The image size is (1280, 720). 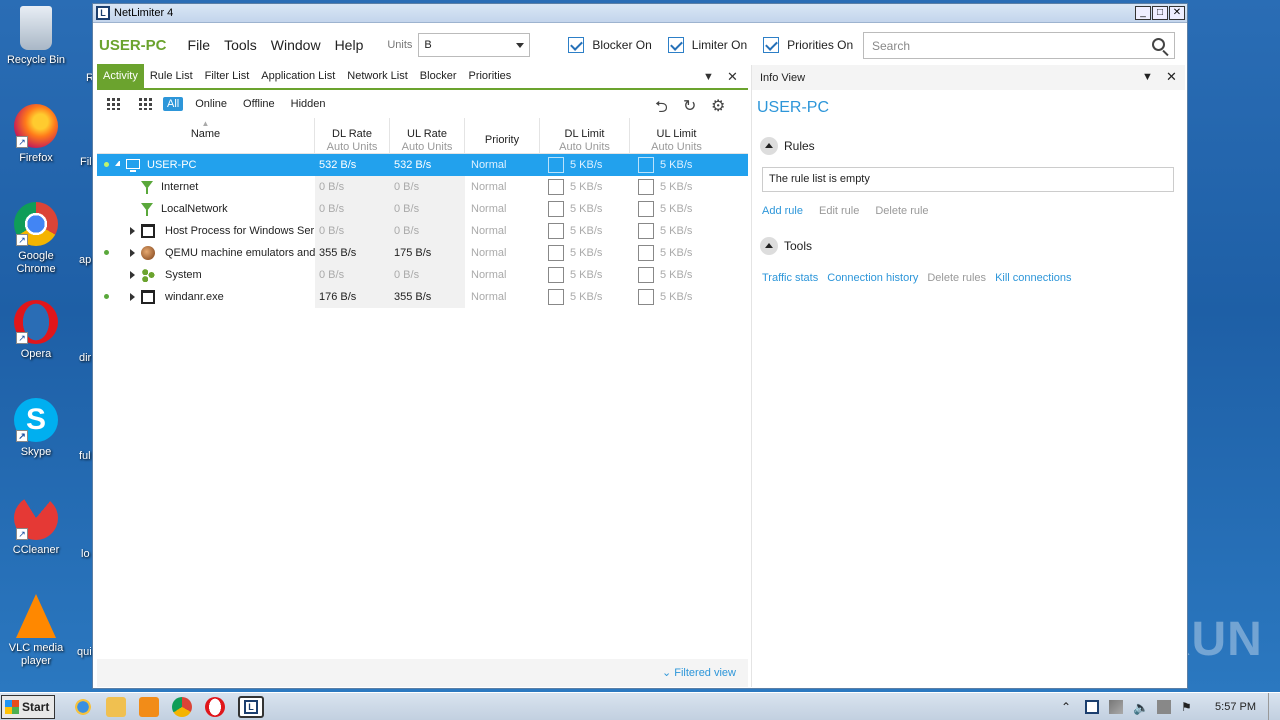 What do you see at coordinates (36, 526) in the screenshot?
I see `ccleaner-desktop-icon: ↗ CCleaner` at bounding box center [36, 526].